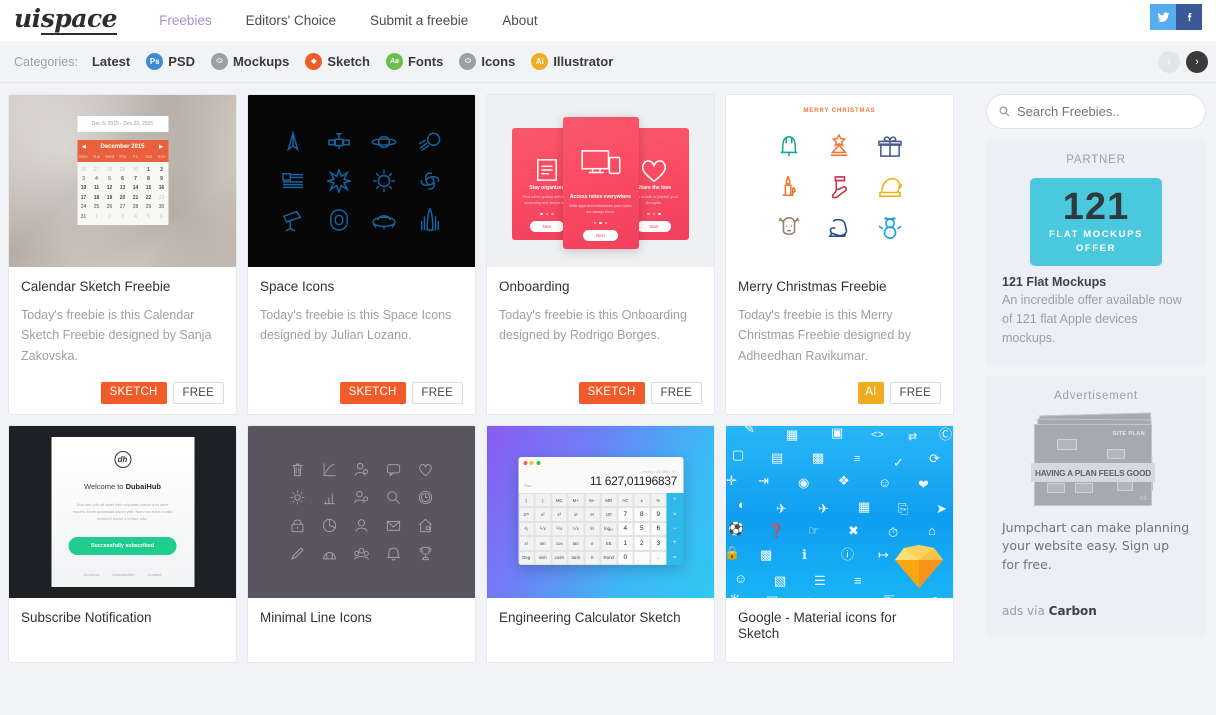 The height and width of the screenshot is (715, 1216). Describe the element at coordinates (641, 514) in the screenshot. I see `calc-key: 8` at that location.